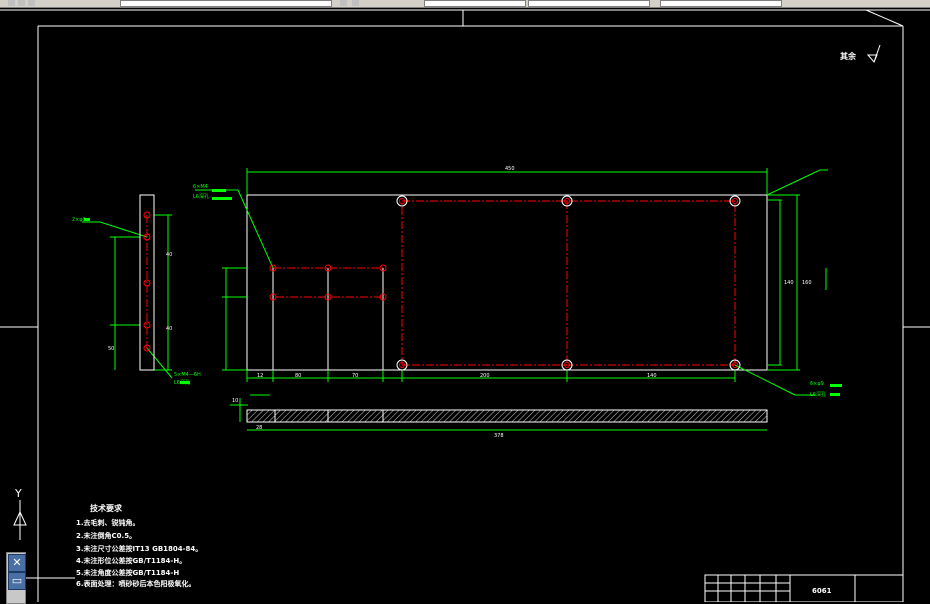 This screenshot has width=930, height=604. Describe the element at coordinates (848, 56) in the screenshot. I see `roughness-label: 其余` at that location.